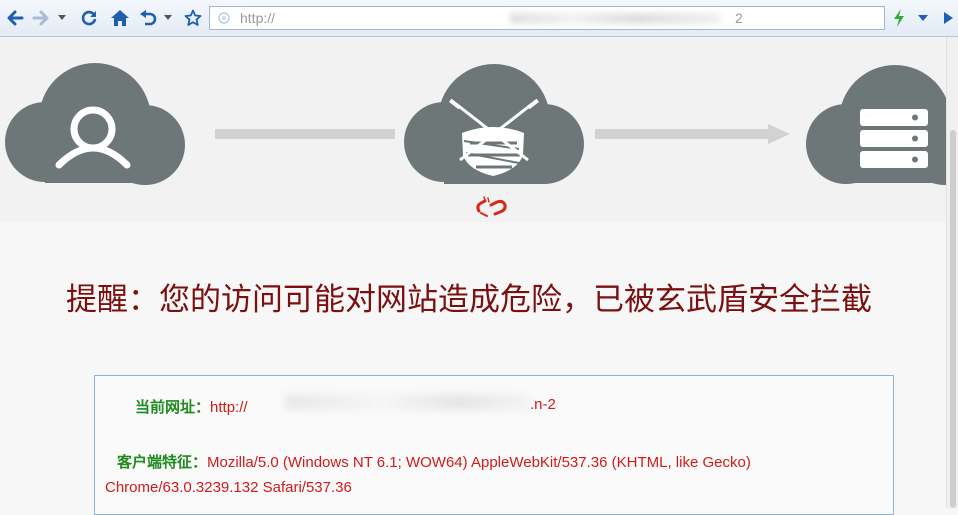 This screenshot has height=515, width=958. I want to click on arrow-left-icon, so click(15, 18).